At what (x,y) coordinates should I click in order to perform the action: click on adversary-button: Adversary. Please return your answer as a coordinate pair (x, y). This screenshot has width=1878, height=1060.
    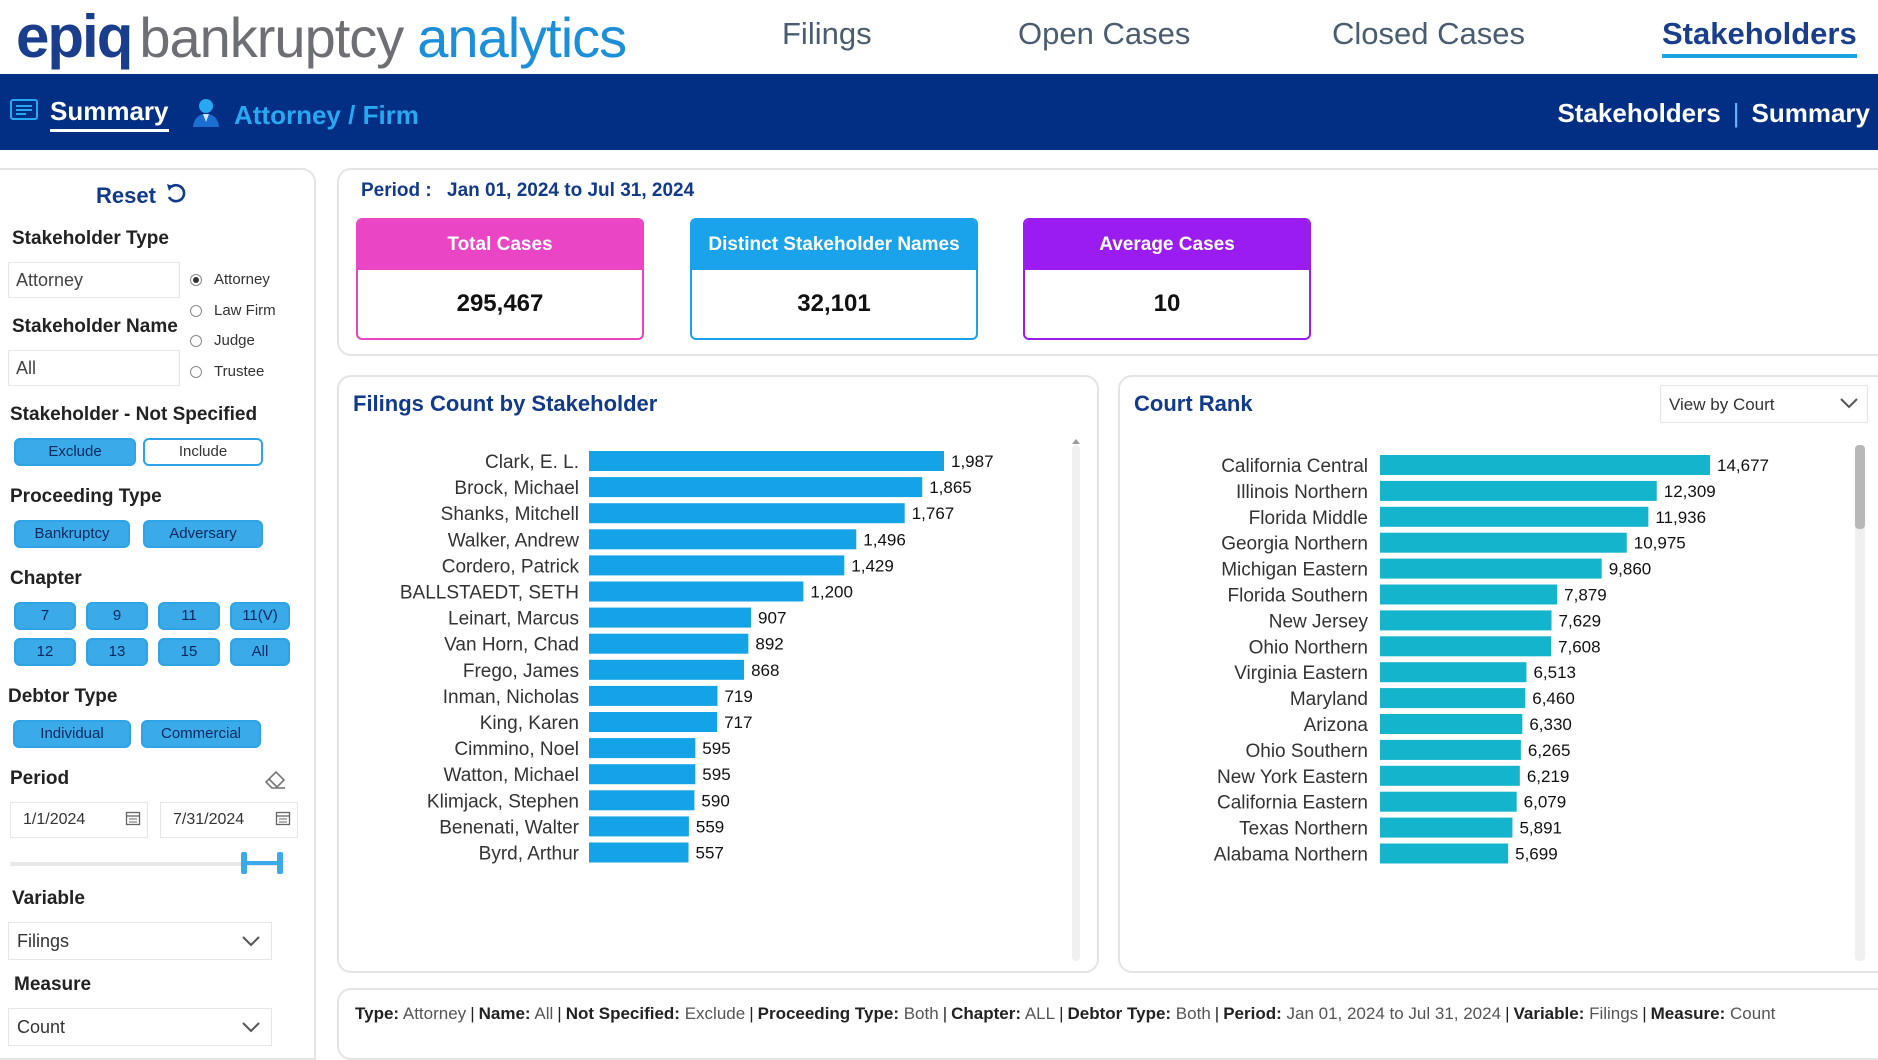
    Looking at the image, I should click on (203, 534).